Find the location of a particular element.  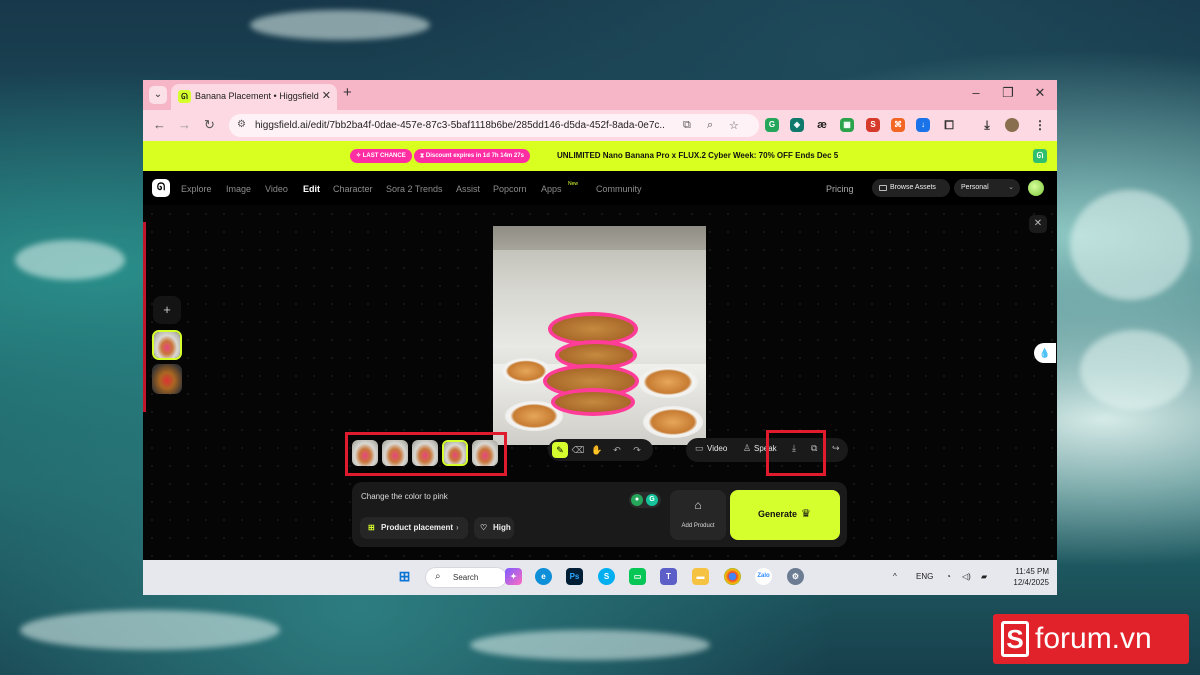

undo-icon: ↶ is located at coordinates (617, 450).